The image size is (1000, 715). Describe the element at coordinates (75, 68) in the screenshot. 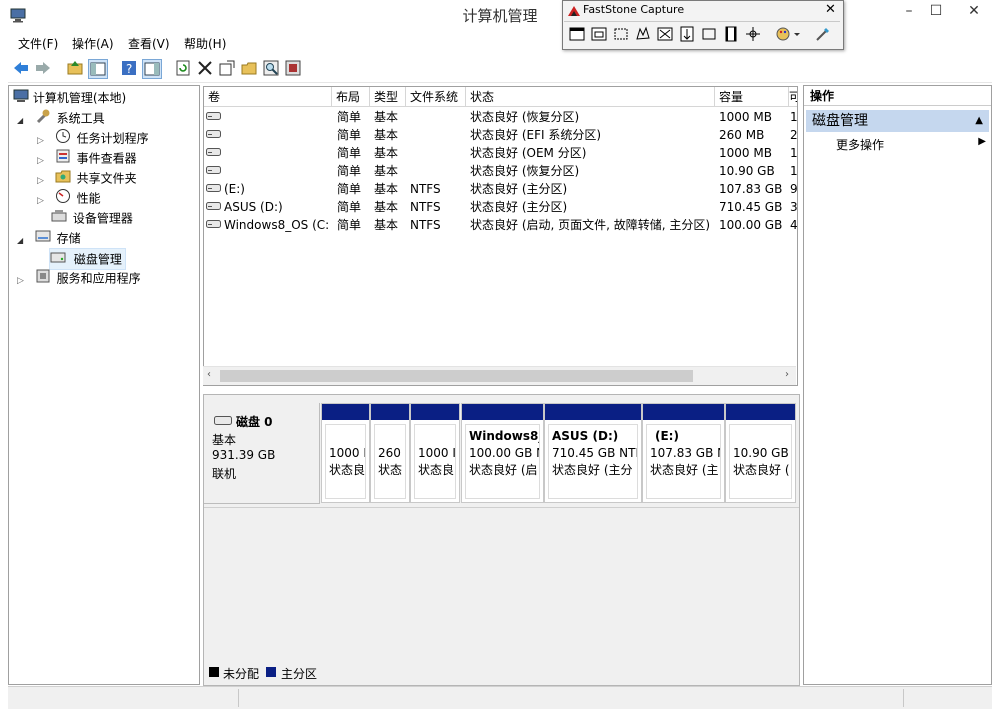

I see `up-folder-icon` at that location.